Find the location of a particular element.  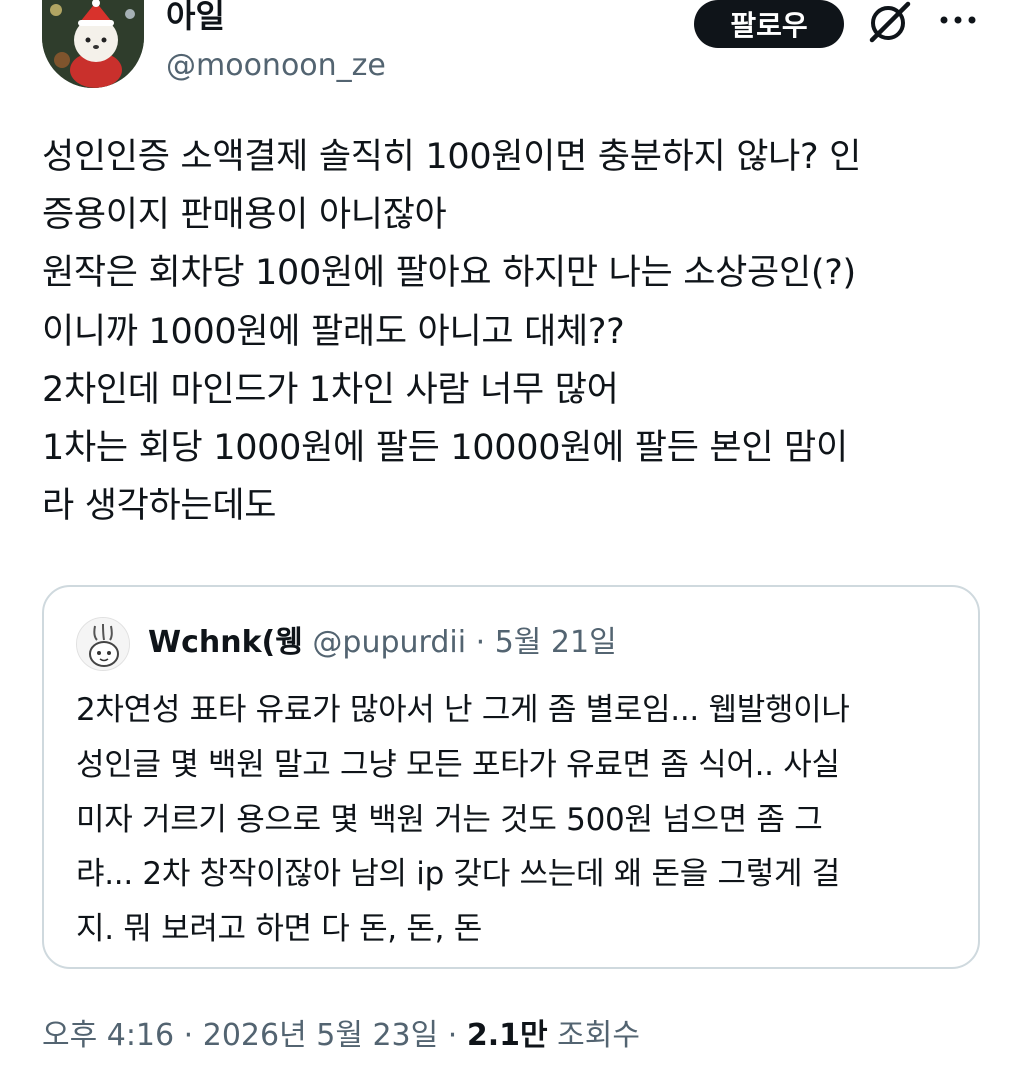

tweet-line: 증용이지 판매용이 아니잖아 is located at coordinates (244, 215).